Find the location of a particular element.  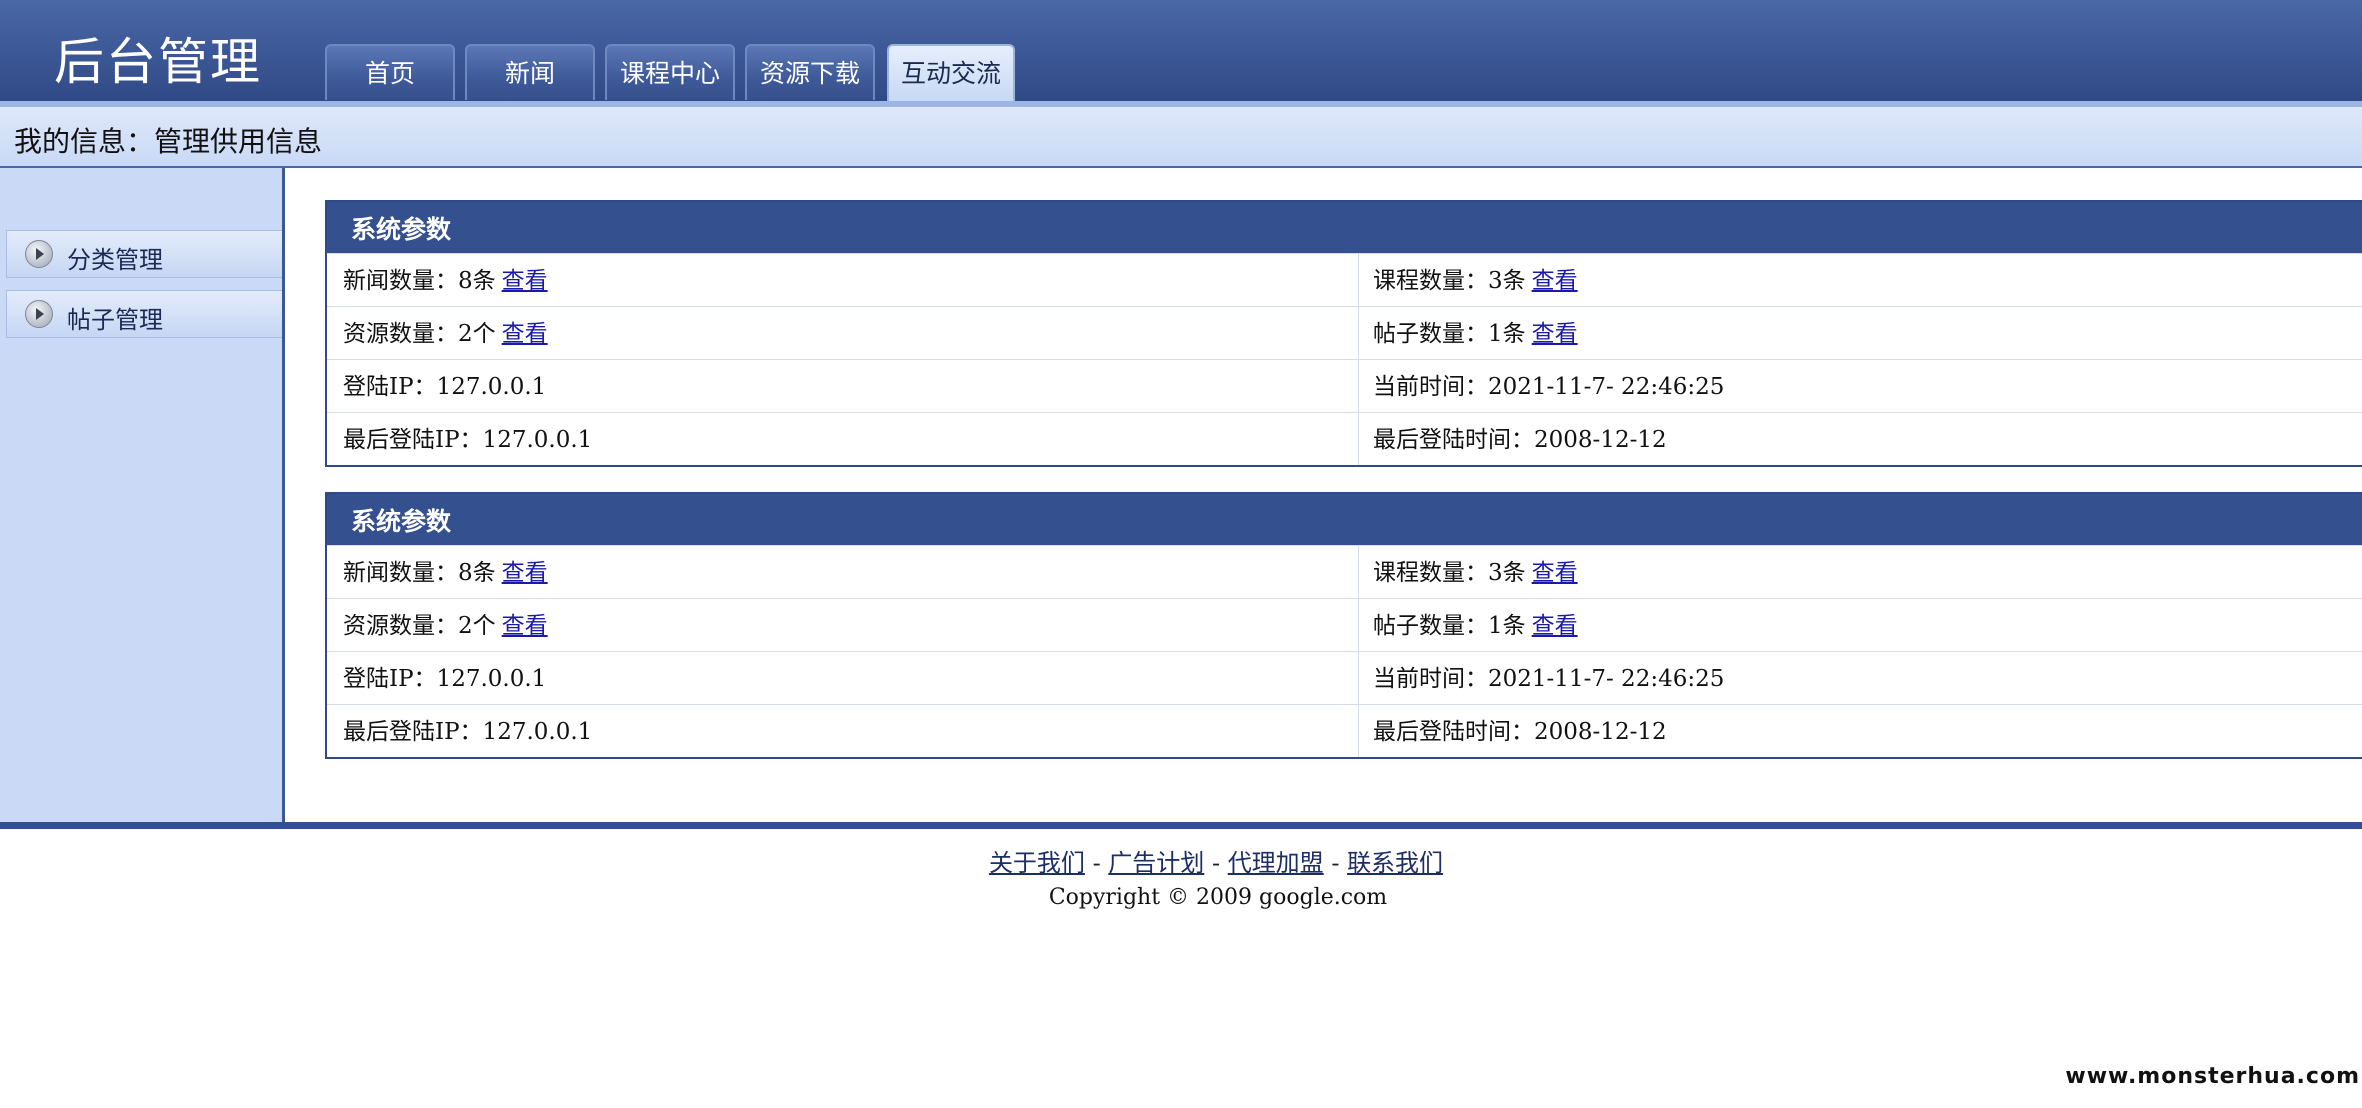

sidebar-item-category: 分类管理 is located at coordinates (144, 254).